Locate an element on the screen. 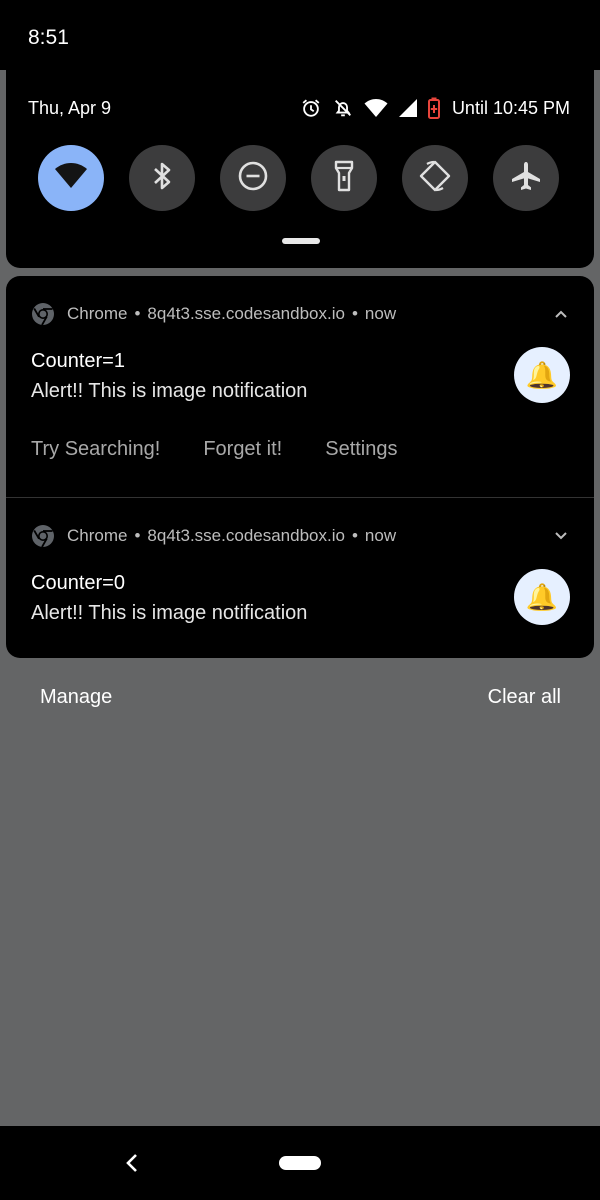 The image size is (600, 1200). dnd-icon is located at coordinates (253, 178).